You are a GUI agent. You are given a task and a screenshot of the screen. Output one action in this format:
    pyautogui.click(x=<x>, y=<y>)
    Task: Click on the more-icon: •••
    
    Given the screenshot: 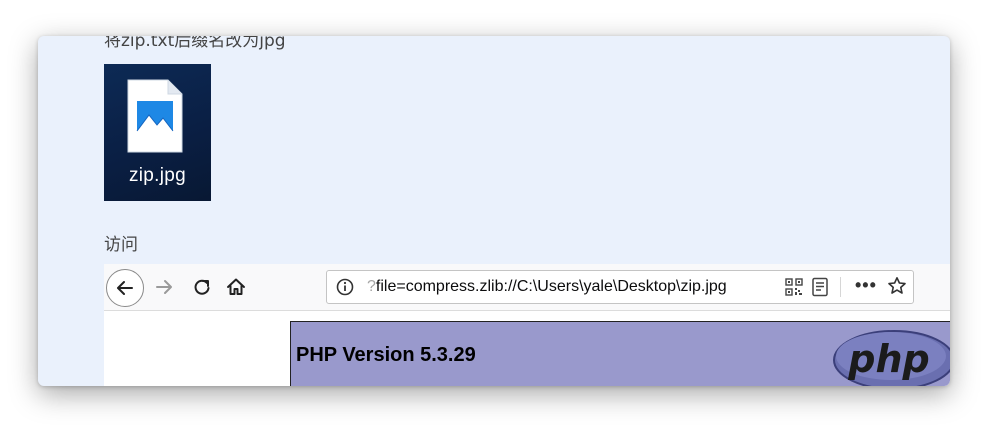 What is the action you would take?
    pyautogui.click(x=866, y=285)
    